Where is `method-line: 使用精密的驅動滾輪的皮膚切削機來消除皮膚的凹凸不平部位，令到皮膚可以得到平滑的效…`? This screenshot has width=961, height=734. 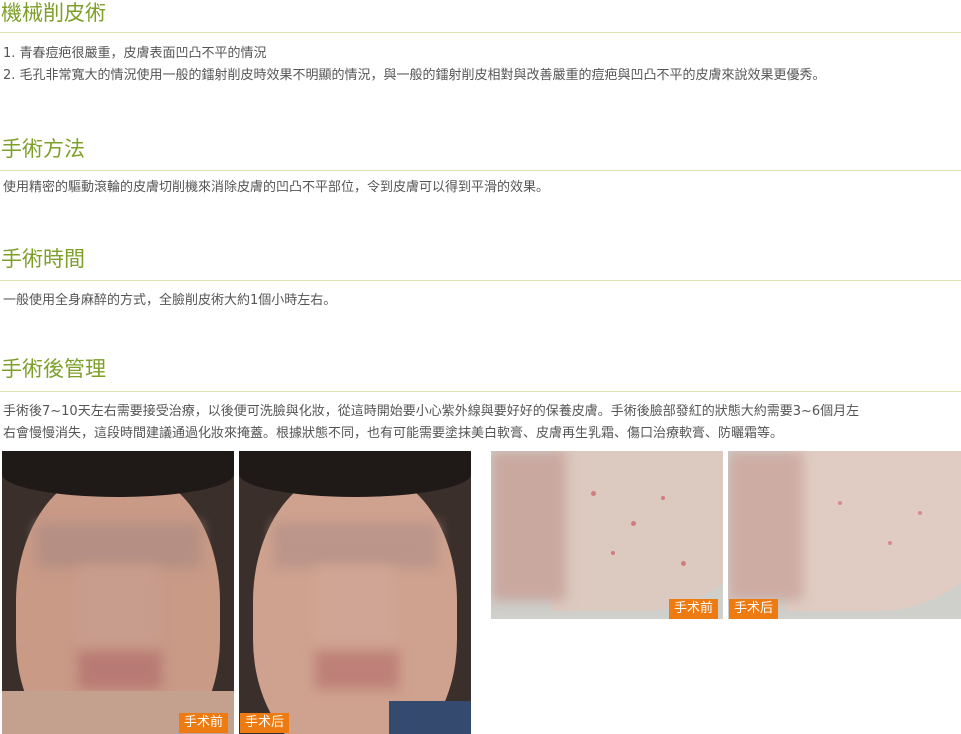
method-line: 使用精密的驅動滾輪的皮膚切削機來消除皮膚的凹凸不平部位，令到皮膚可以得到平滑的效… is located at coordinates (276, 187).